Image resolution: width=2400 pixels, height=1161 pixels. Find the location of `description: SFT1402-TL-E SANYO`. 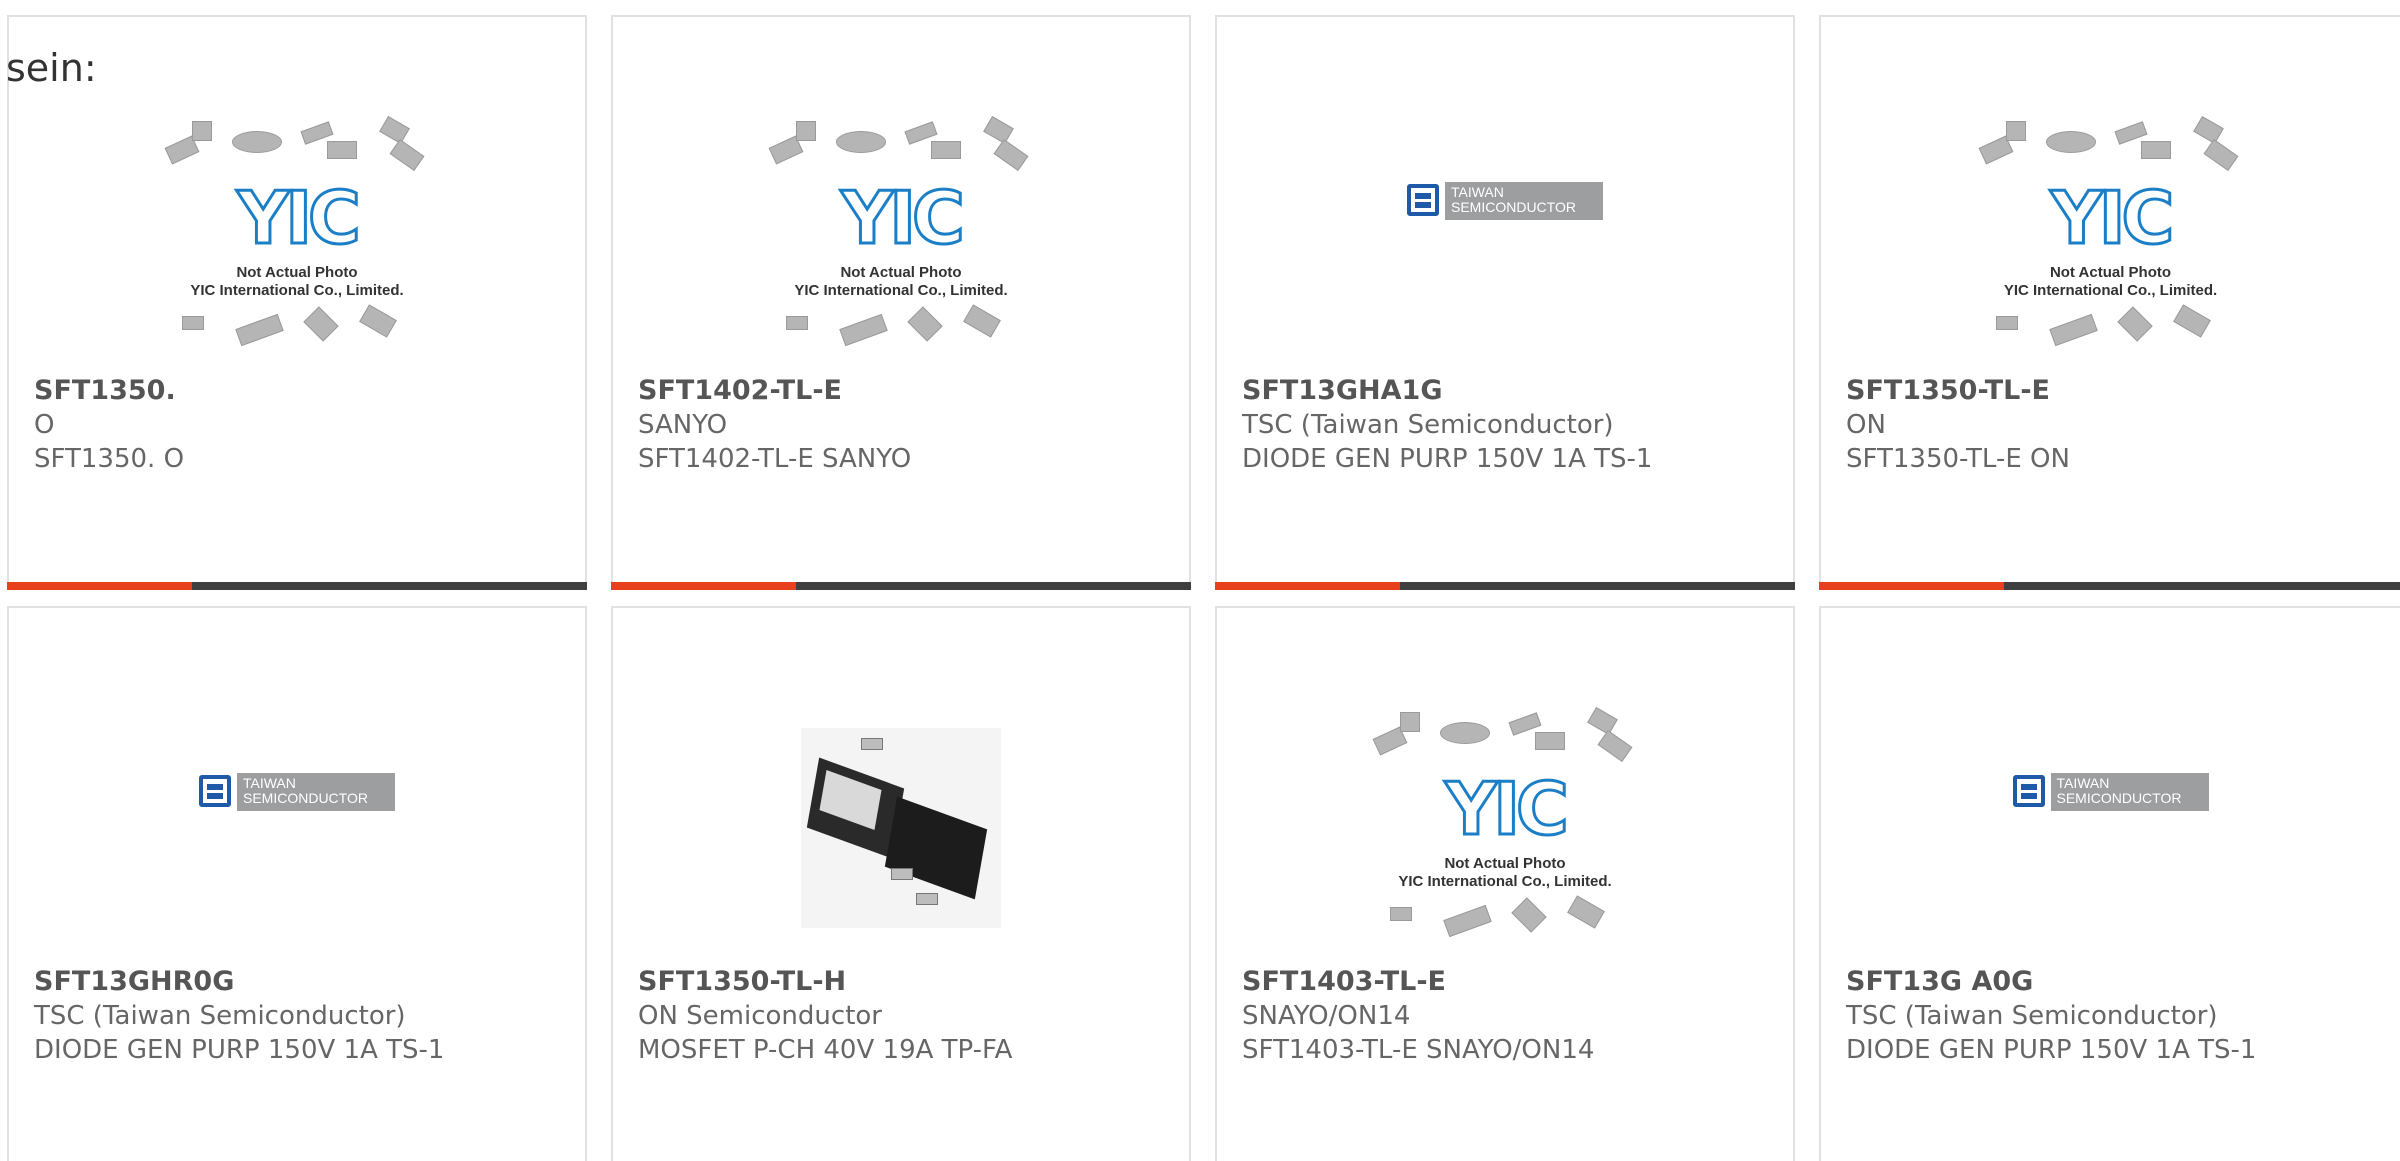

description: SFT1402-TL-E SANYO is located at coordinates (775, 459).